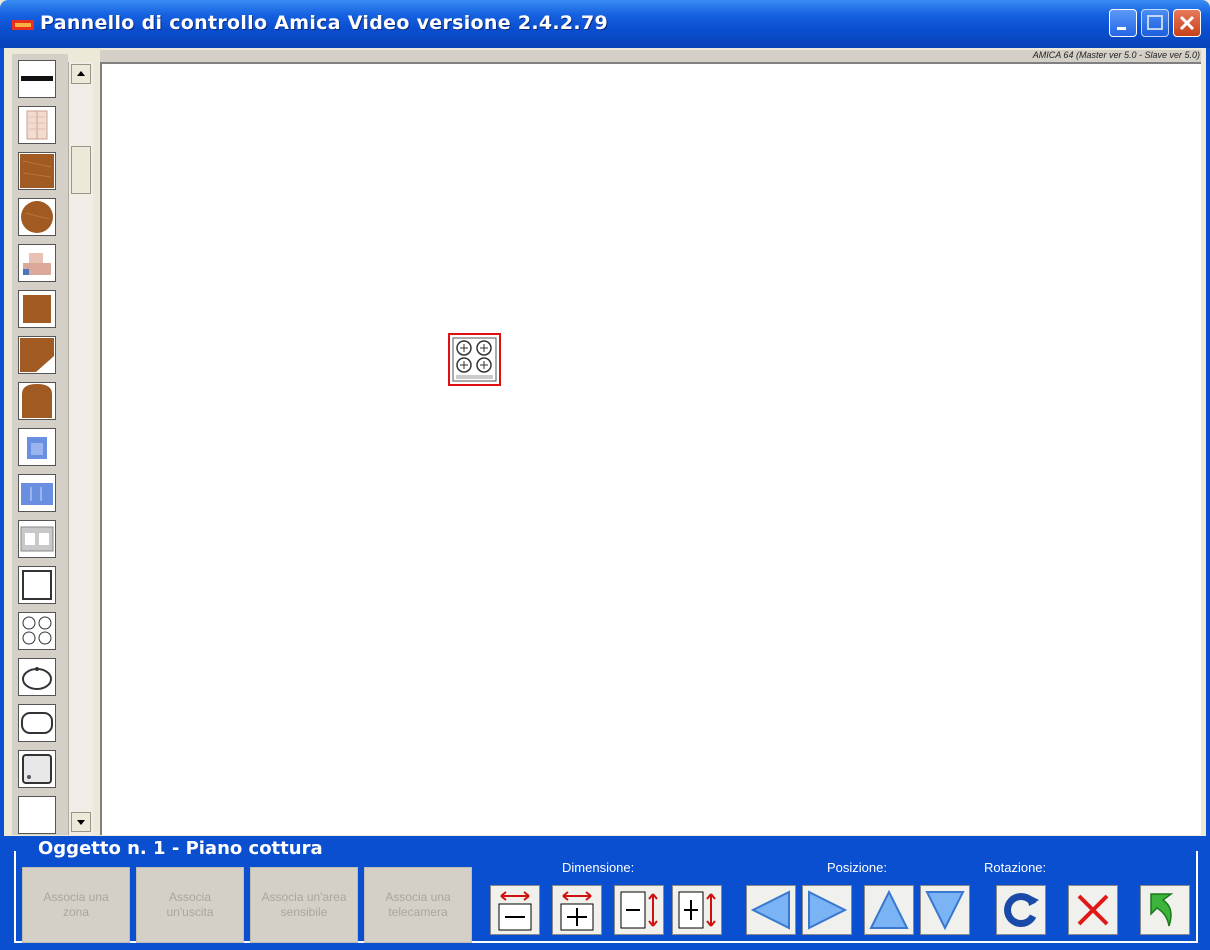  I want to click on move-down-button, so click(945, 910).